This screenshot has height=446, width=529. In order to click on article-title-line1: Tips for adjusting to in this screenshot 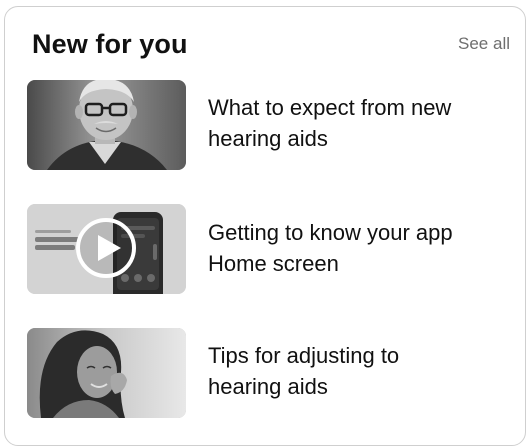, I will do `click(304, 355)`.